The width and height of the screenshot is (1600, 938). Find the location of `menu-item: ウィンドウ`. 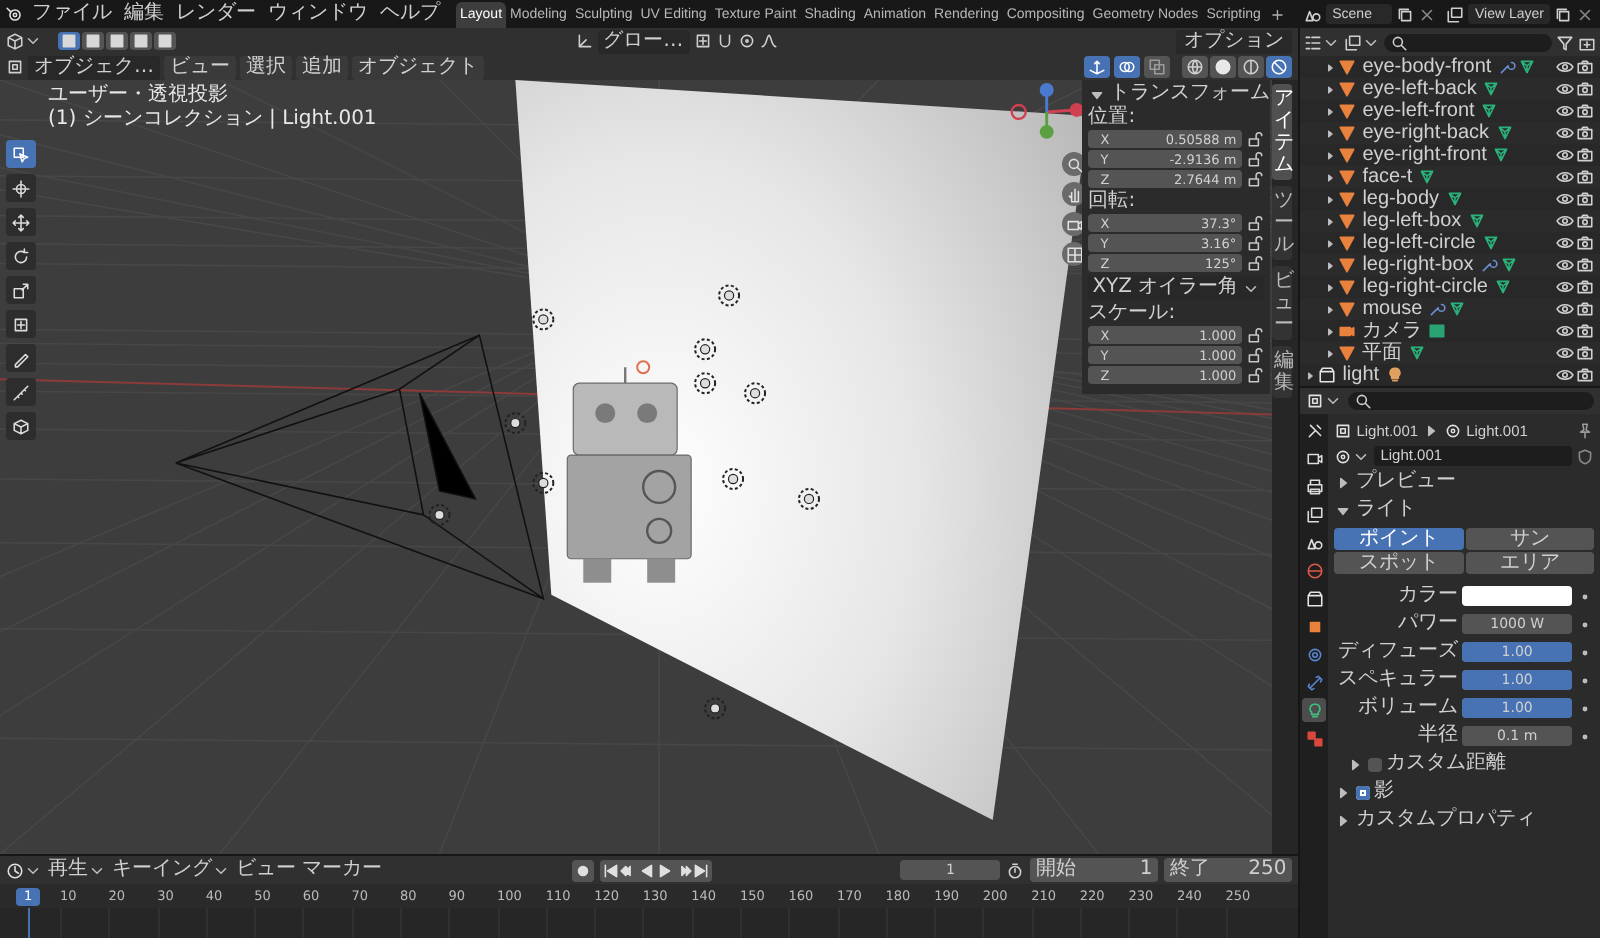

menu-item: ウィンドウ is located at coordinates (318, 14).